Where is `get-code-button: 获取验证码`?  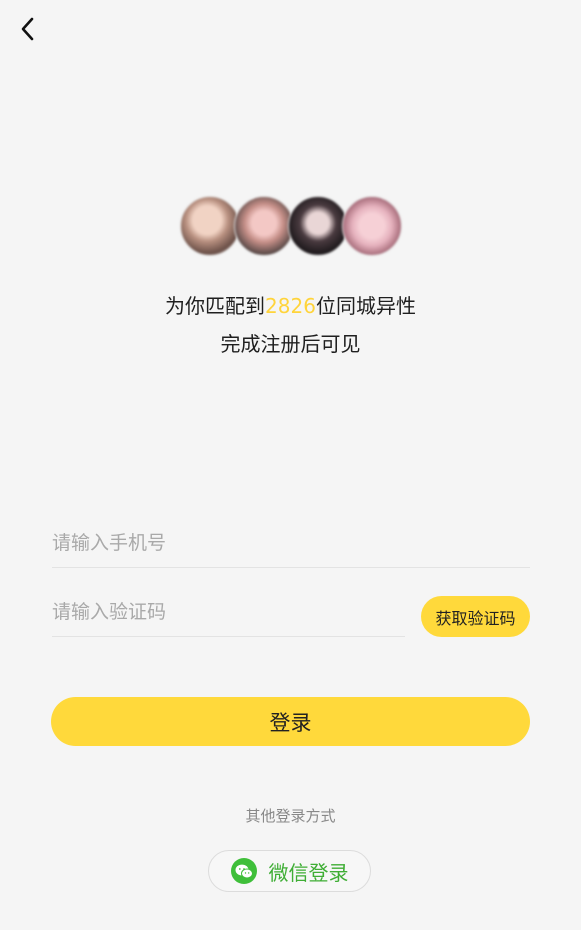 get-code-button: 获取验证码 is located at coordinates (475, 616).